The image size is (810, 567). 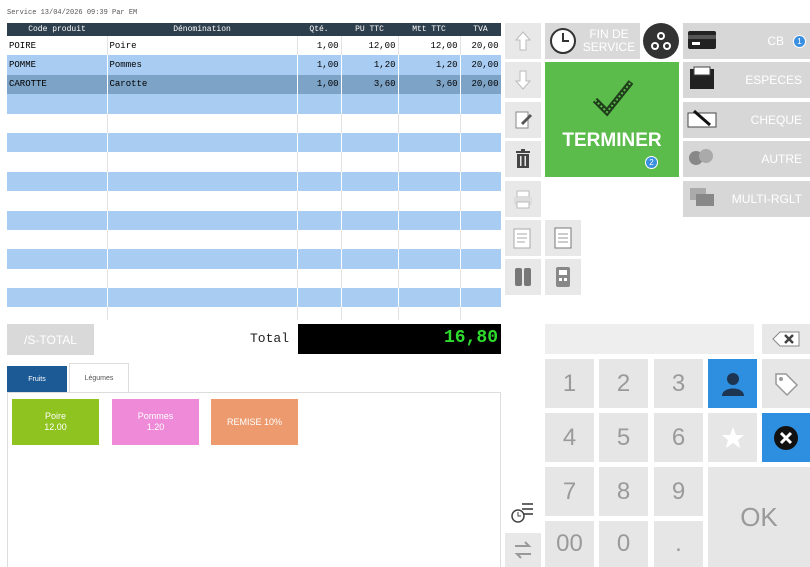 I want to click on other-payment-icon, so click(x=701, y=157).